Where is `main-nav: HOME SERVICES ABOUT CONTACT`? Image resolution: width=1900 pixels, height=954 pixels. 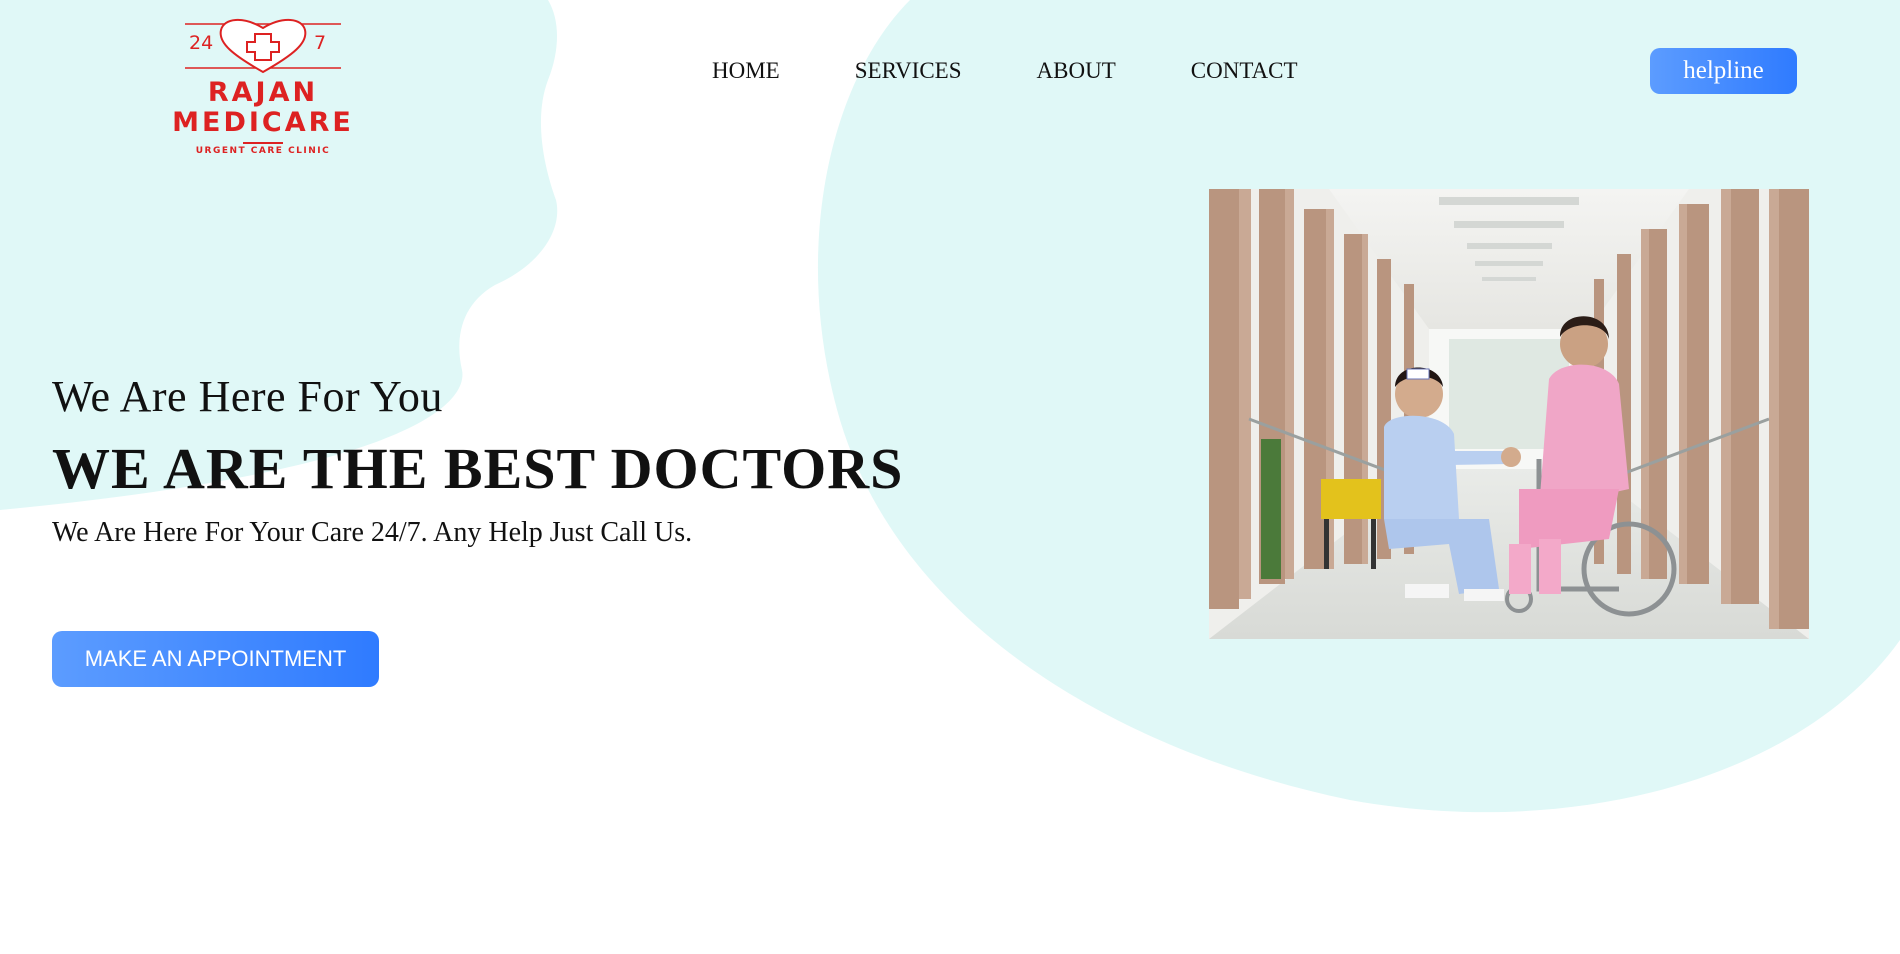 main-nav: HOME SERVICES ABOUT CONTACT is located at coordinates (1005, 71).